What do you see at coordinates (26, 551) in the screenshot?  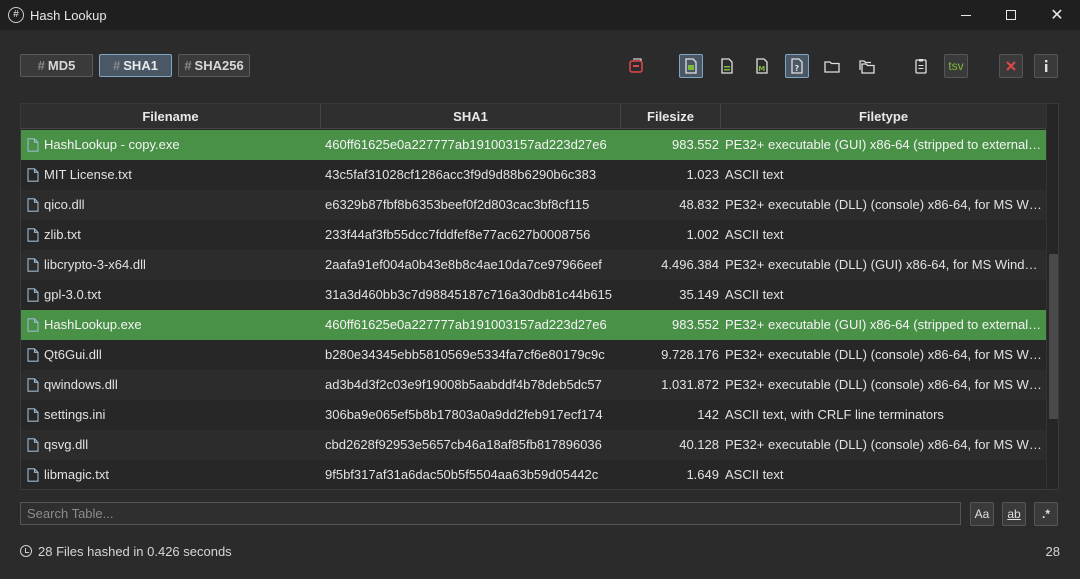 I see `clock-icon` at bounding box center [26, 551].